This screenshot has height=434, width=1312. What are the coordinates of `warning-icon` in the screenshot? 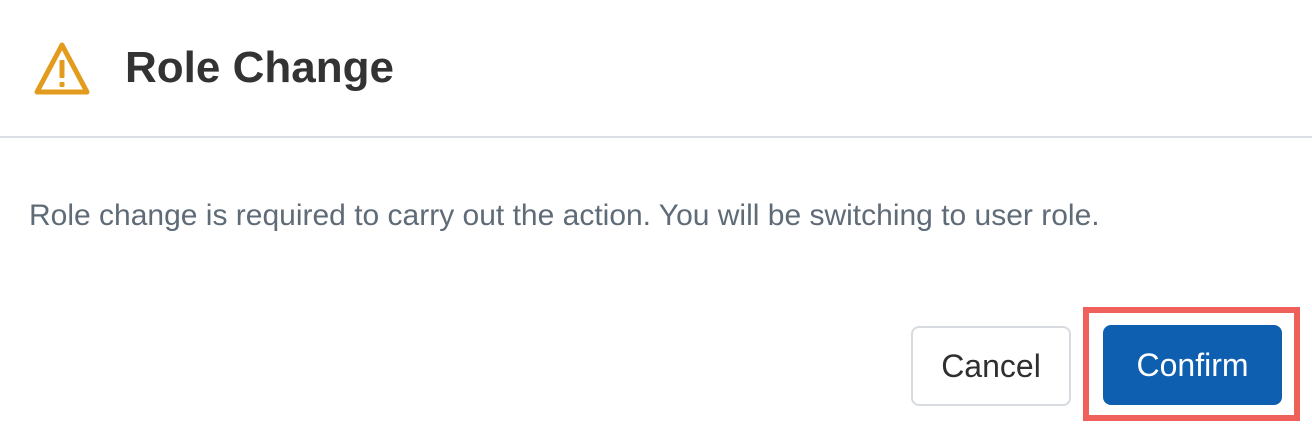 It's located at (62, 69).